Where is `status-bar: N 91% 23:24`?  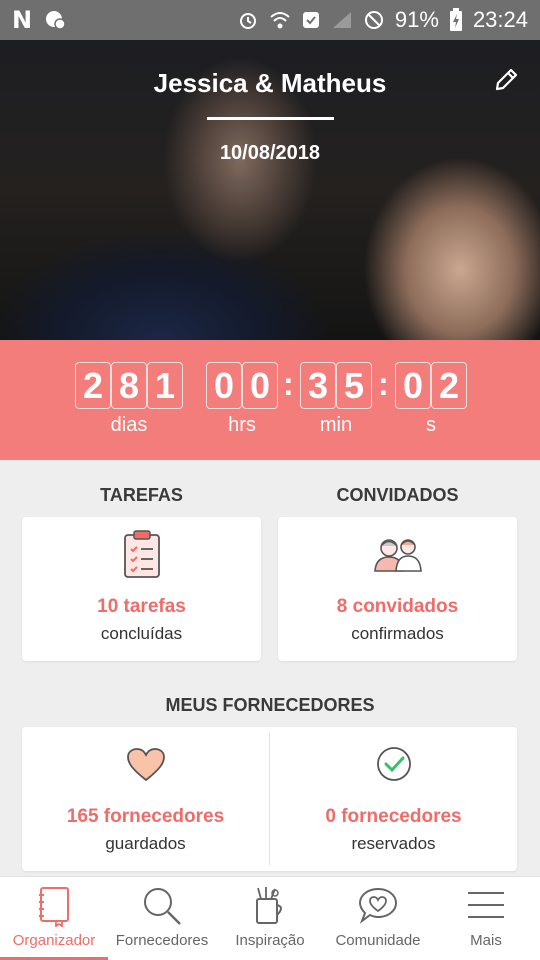
status-bar: N 91% 23:24 is located at coordinates (270, 20).